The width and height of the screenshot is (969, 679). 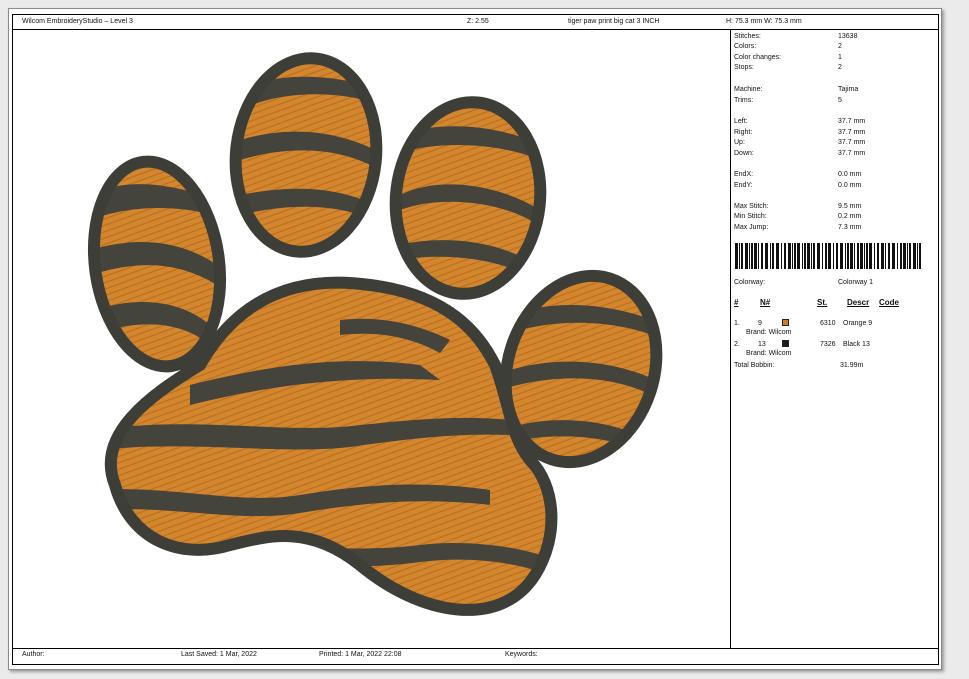 I want to click on software-name: Wilcom EmbroideryStudio – Level 3, so click(x=77, y=21).